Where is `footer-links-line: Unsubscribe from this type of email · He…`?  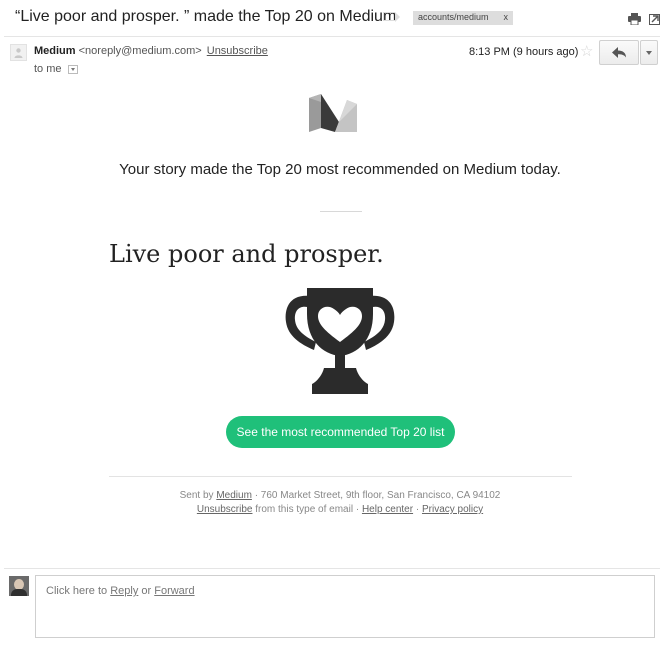
footer-links-line: Unsubscribe from this type of email · He… is located at coordinates (334, 509).